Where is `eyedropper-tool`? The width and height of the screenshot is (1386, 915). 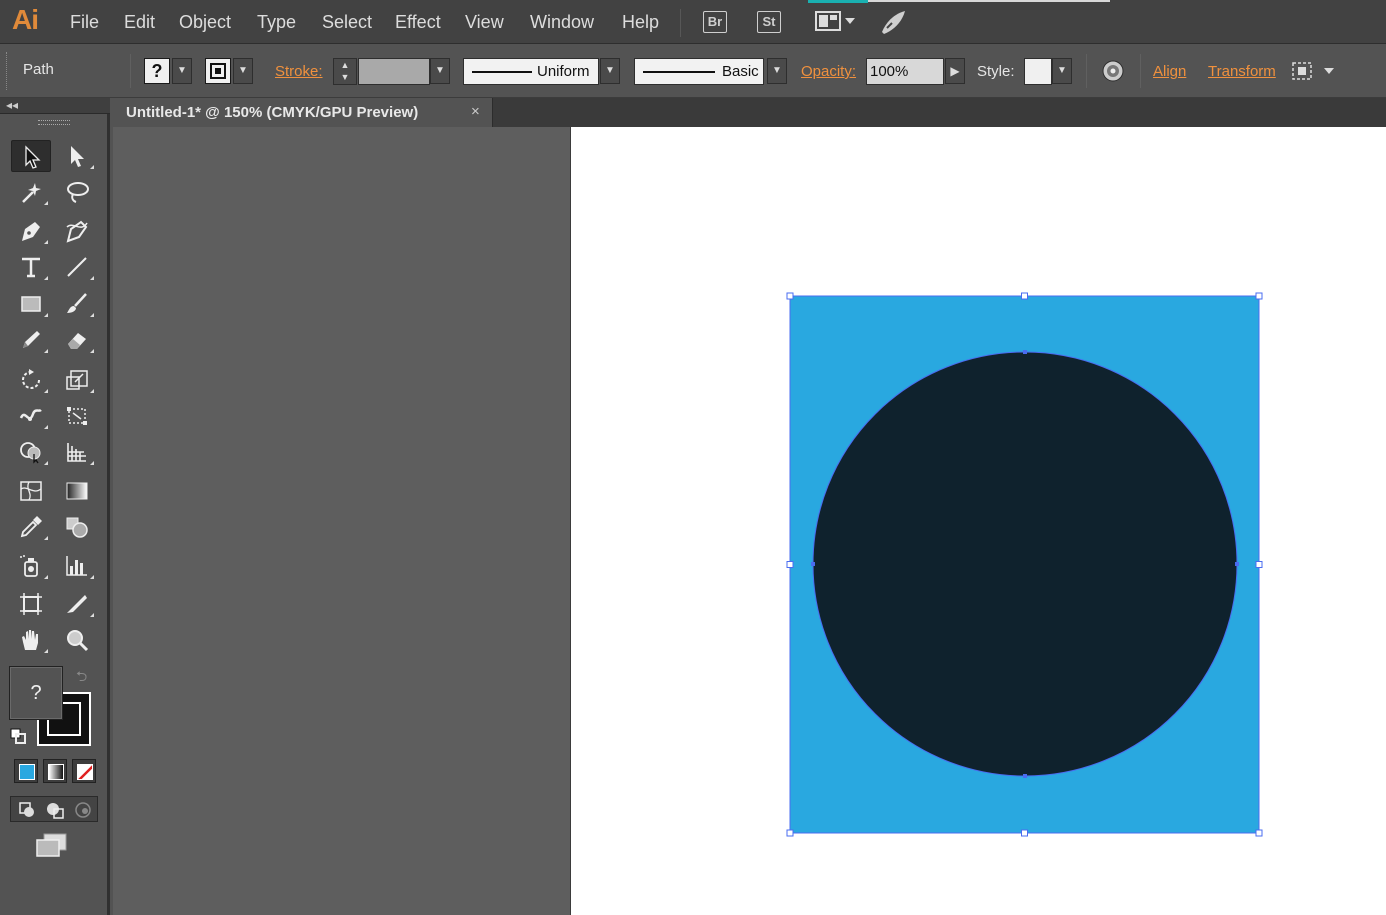 eyedropper-tool is located at coordinates (31, 527).